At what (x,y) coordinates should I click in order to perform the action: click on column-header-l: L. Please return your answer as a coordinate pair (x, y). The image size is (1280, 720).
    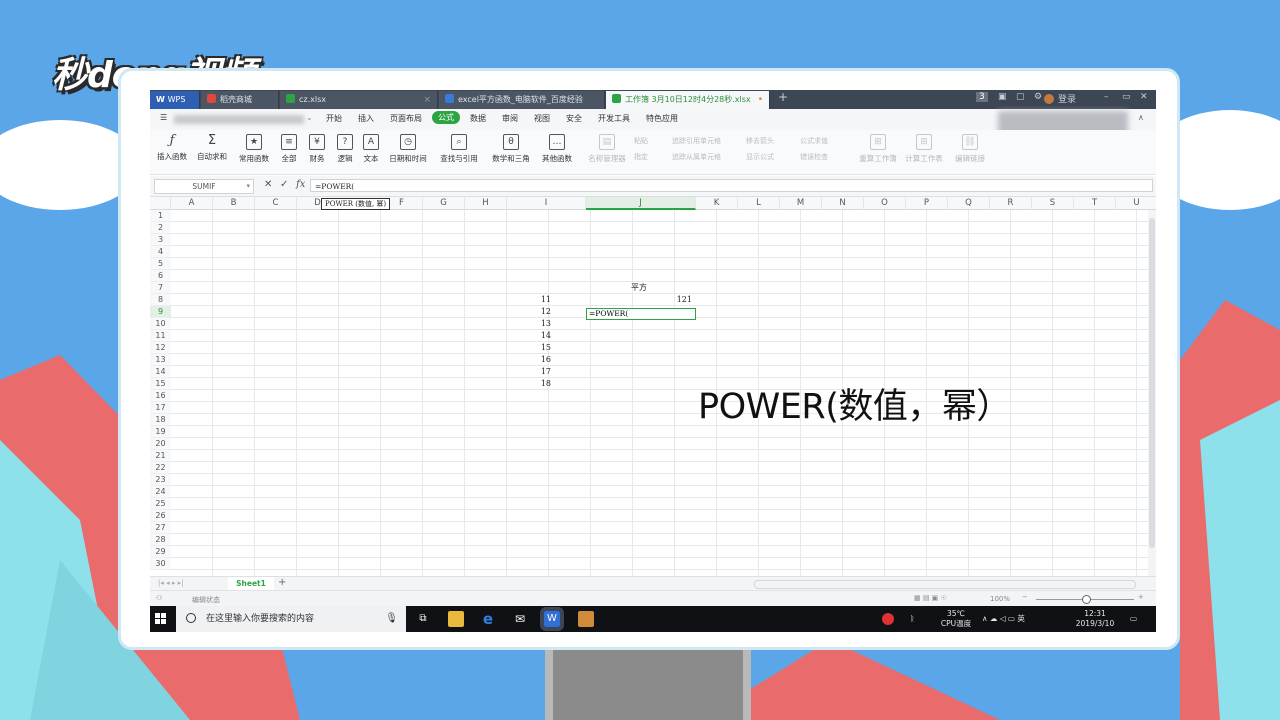
    Looking at the image, I should click on (759, 203).